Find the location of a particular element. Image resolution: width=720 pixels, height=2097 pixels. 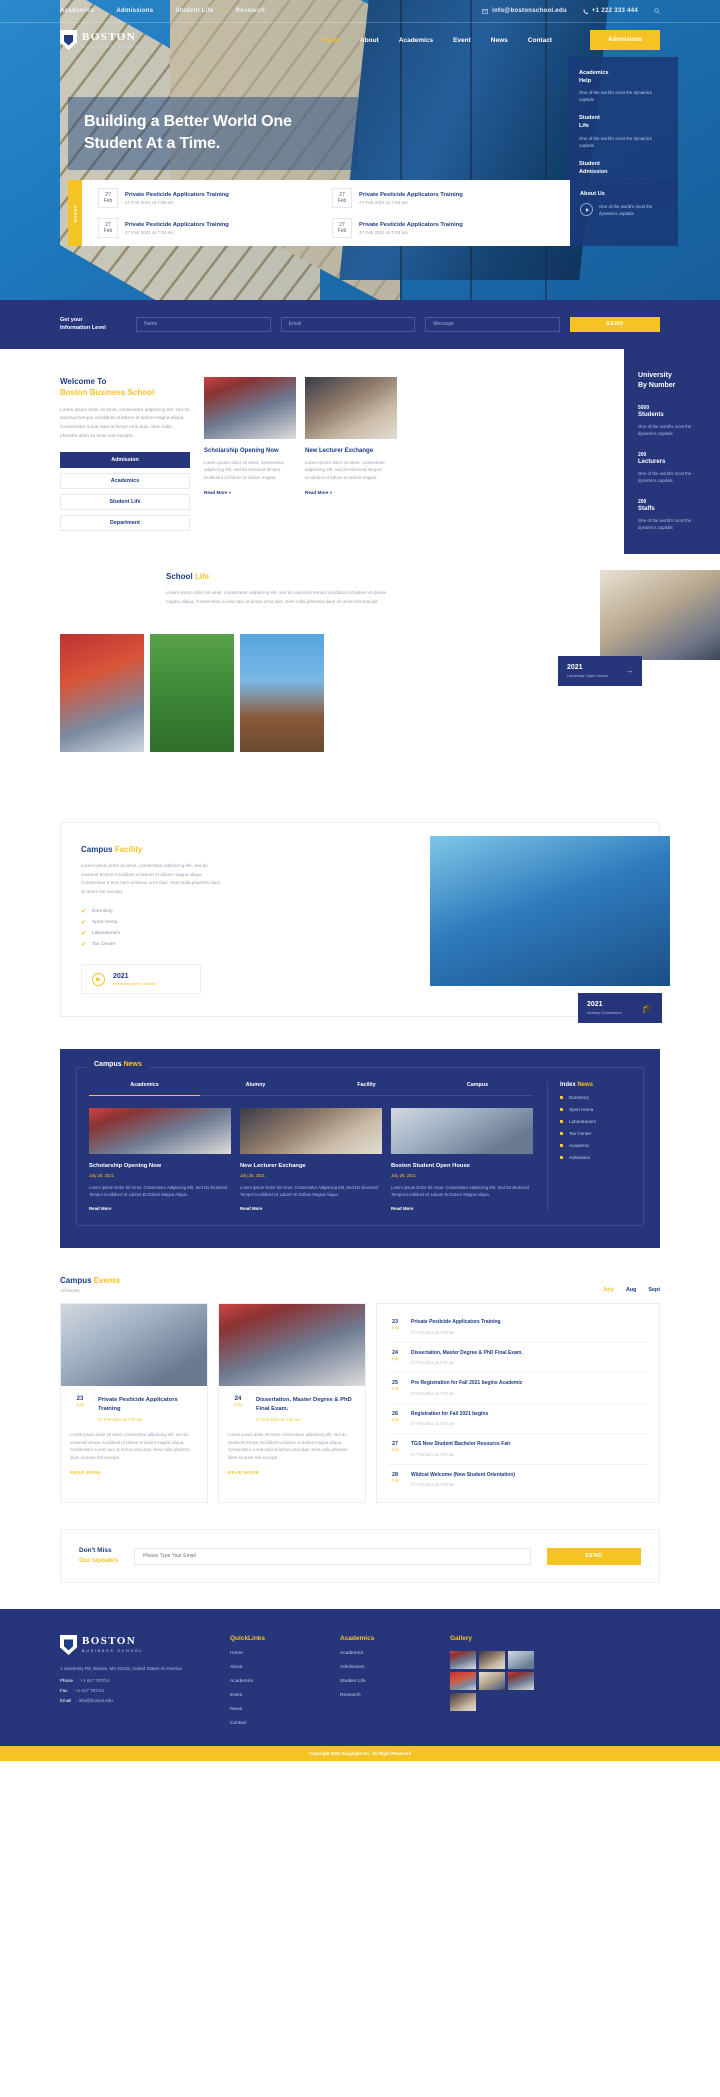

event-month: July is located at coordinates (80, 1405).